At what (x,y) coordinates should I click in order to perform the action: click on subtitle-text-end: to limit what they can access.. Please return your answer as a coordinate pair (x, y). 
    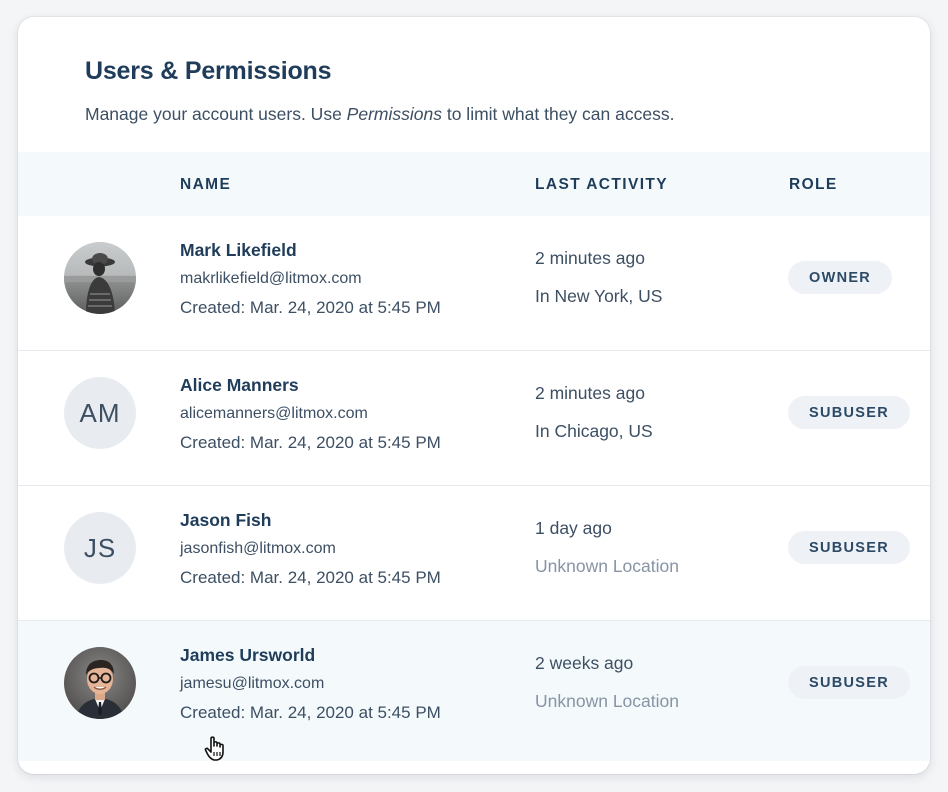
    Looking at the image, I should click on (558, 114).